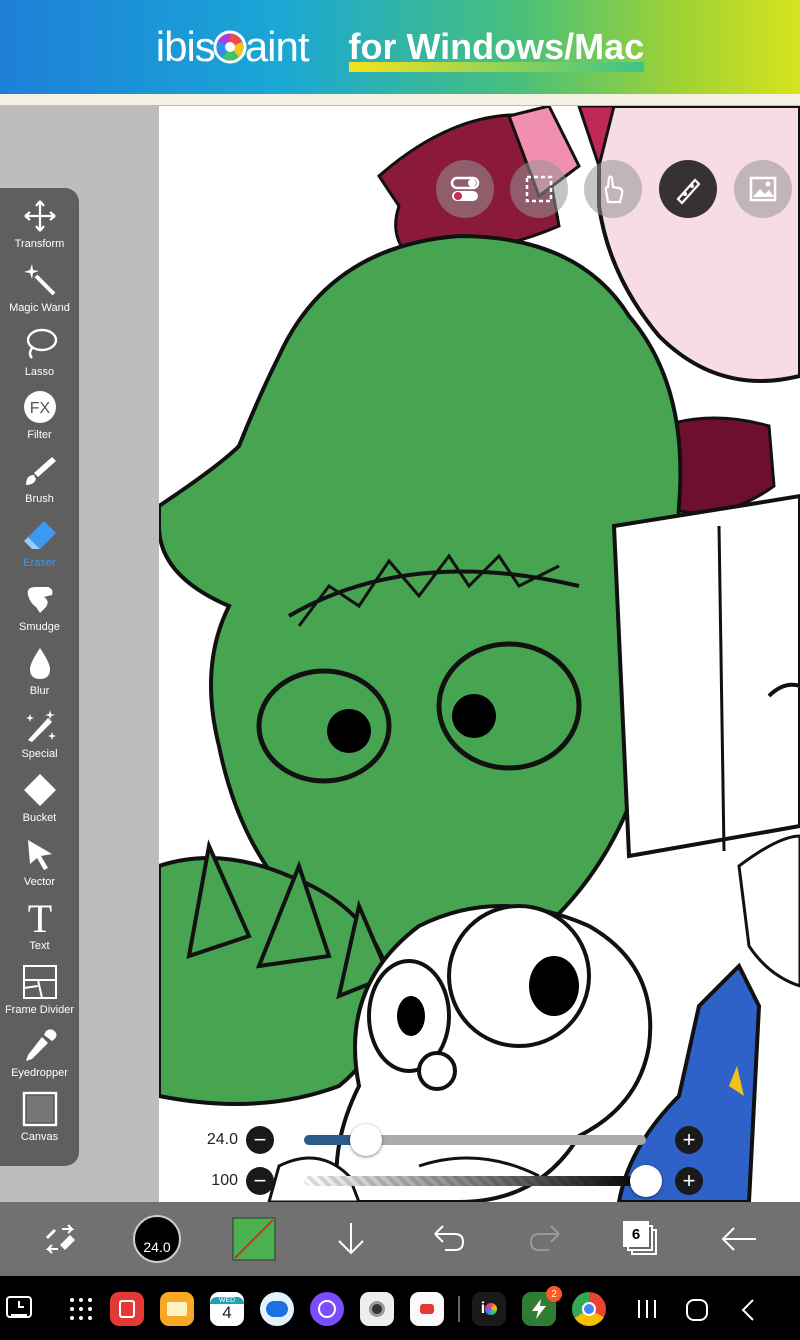  What do you see at coordinates (545, 1239) in the screenshot?
I see `redo-button` at bounding box center [545, 1239].